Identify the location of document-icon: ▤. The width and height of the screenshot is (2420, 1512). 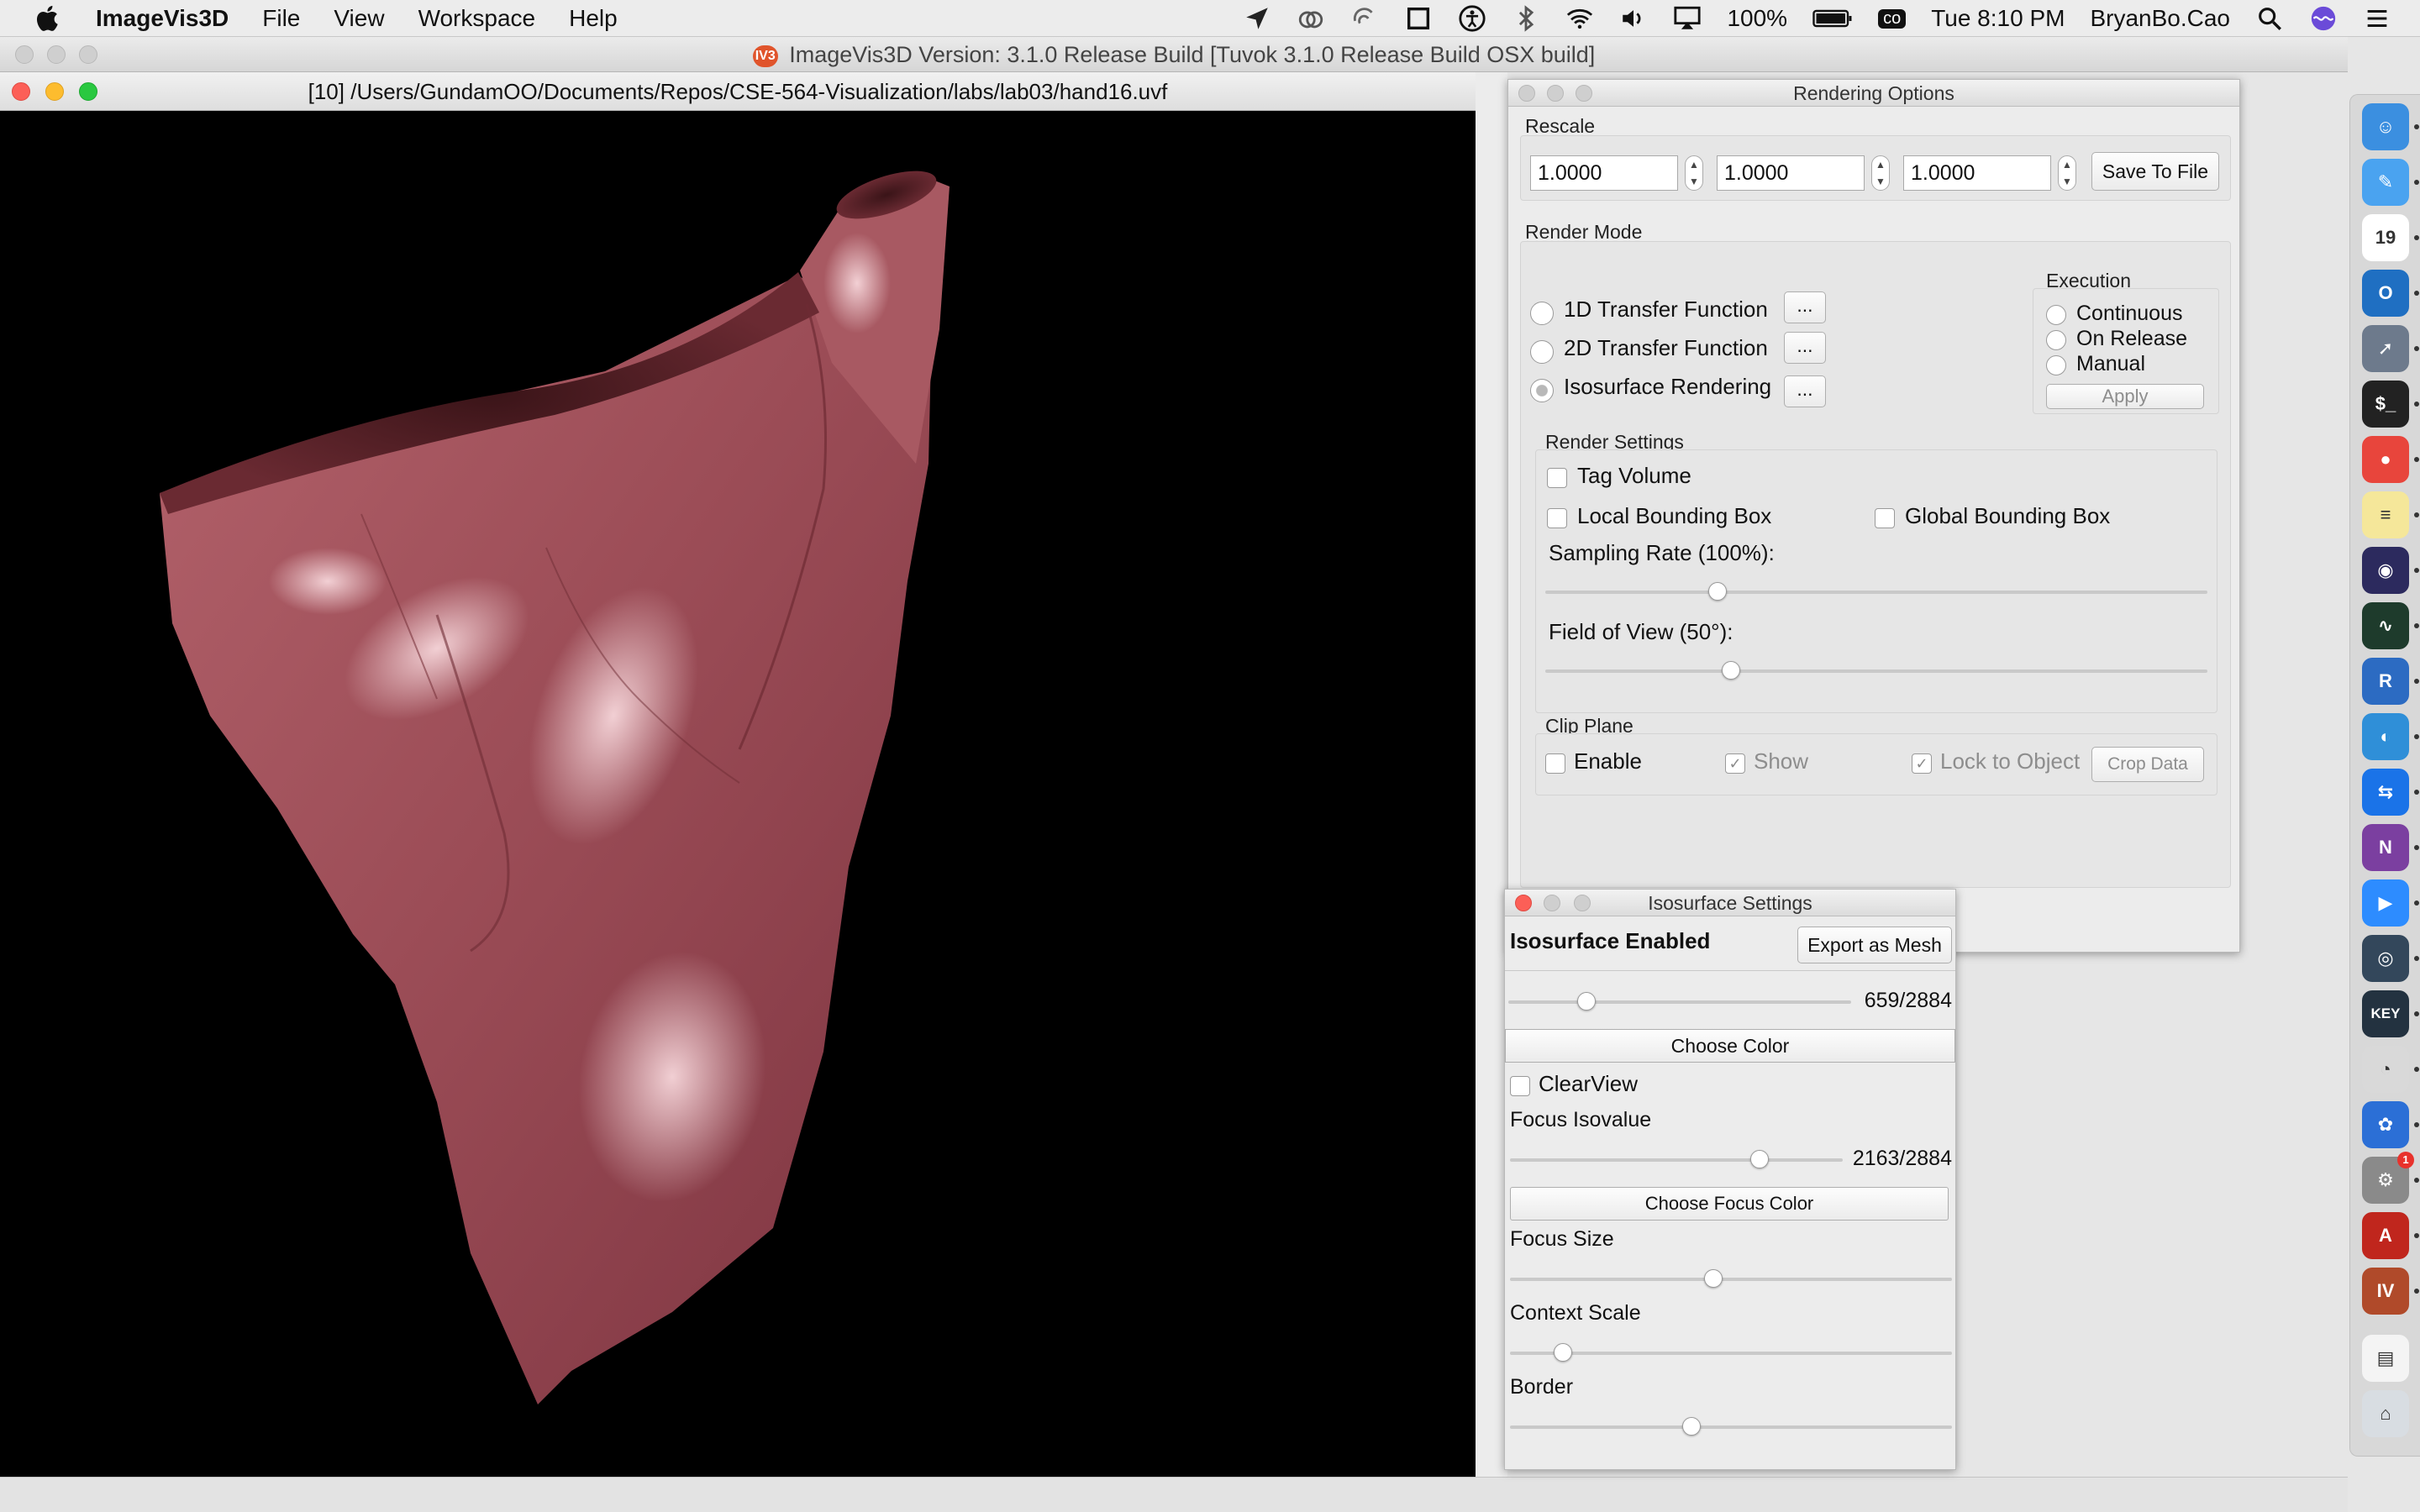
(2386, 1358).